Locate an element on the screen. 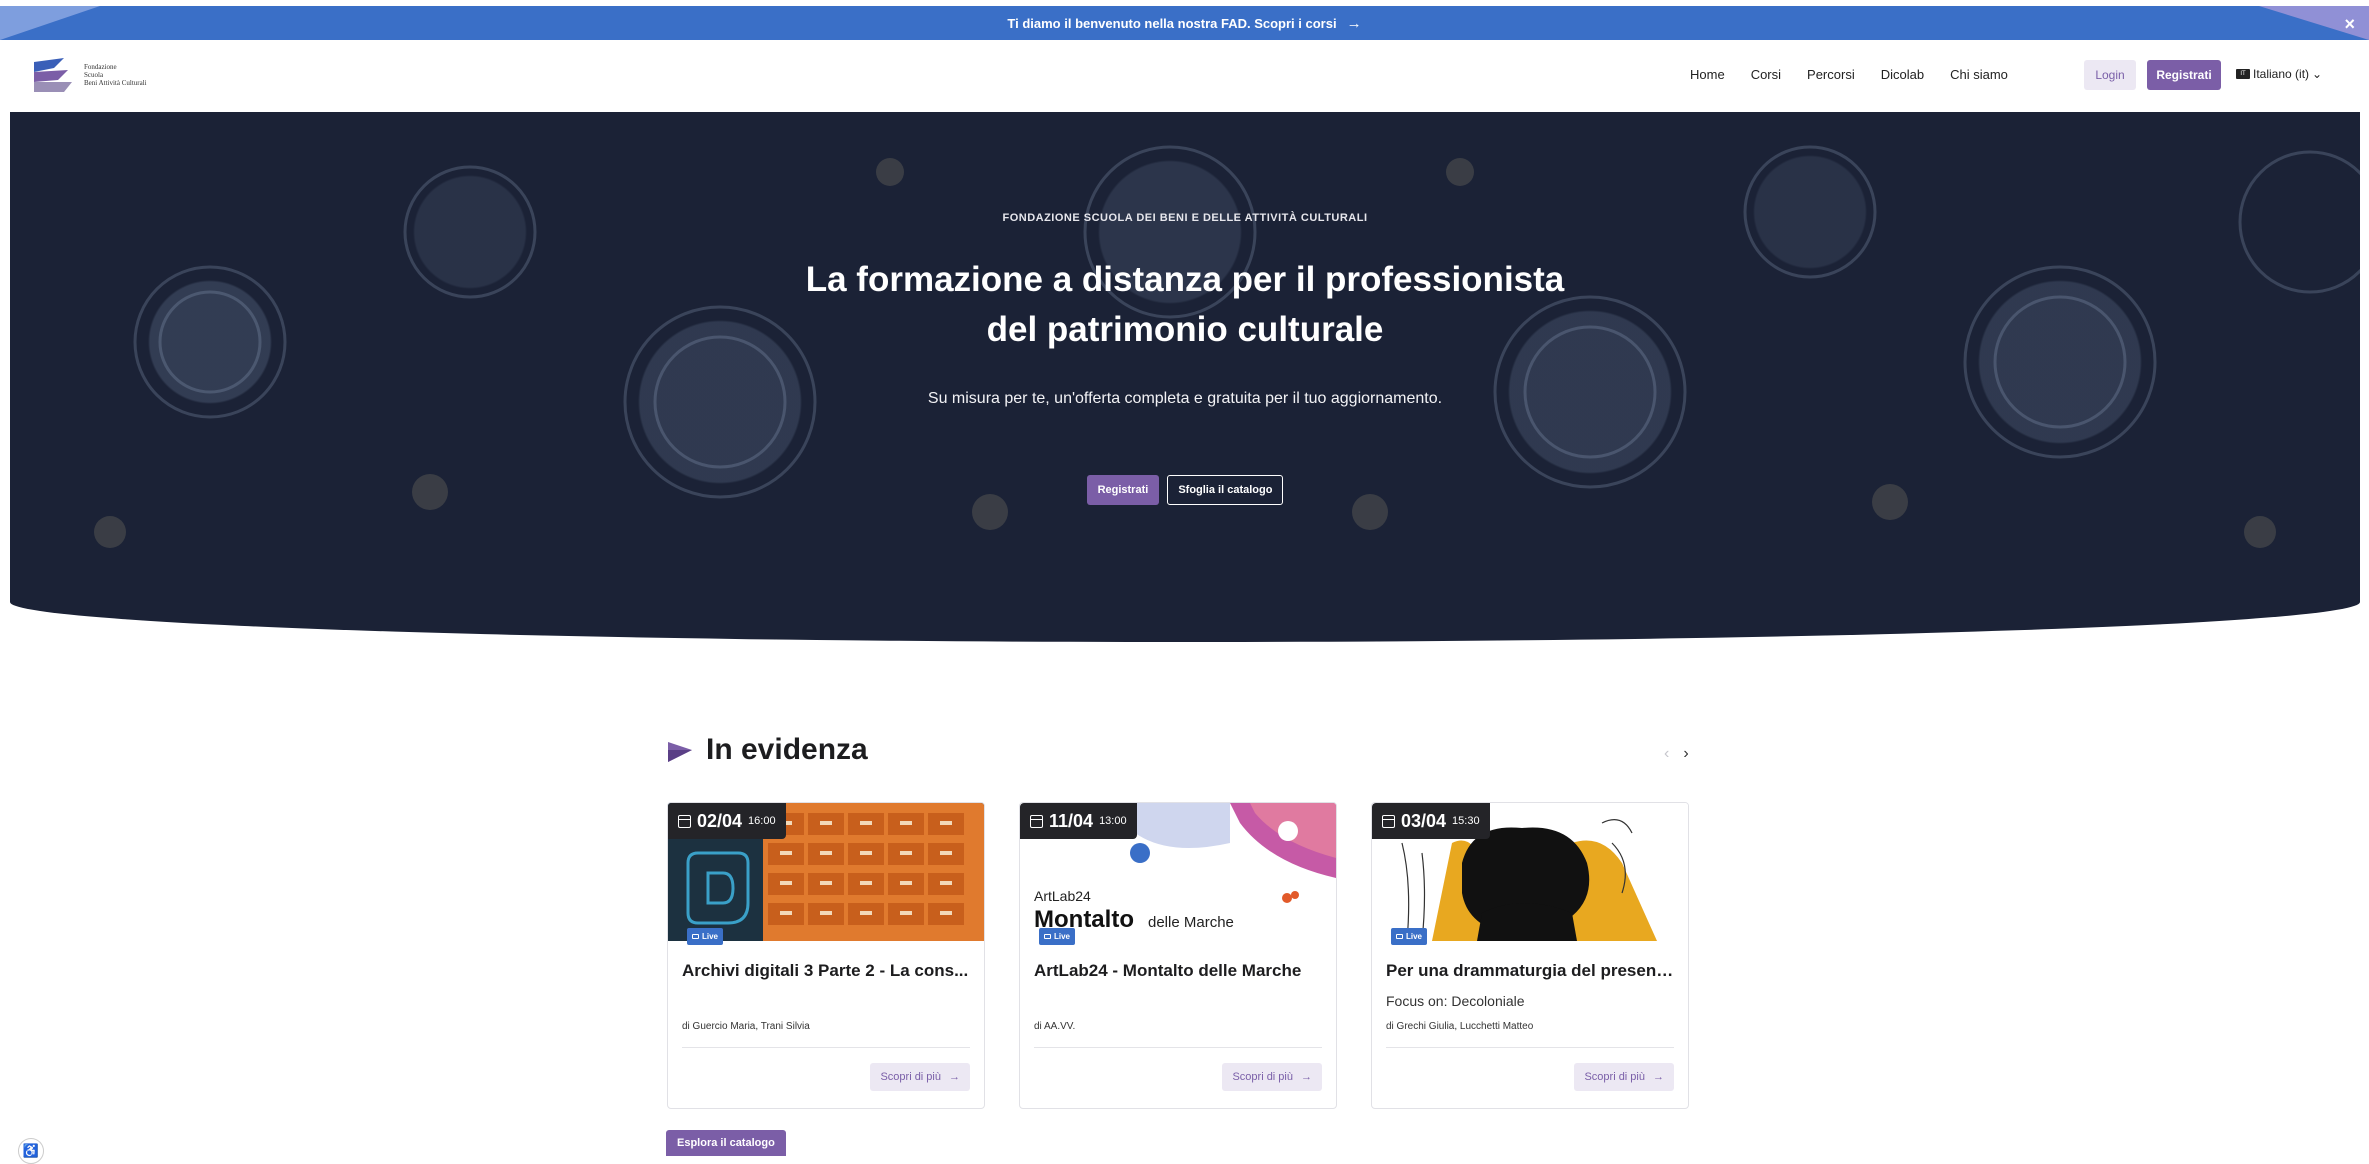  nav-home: Home is located at coordinates (1707, 74).